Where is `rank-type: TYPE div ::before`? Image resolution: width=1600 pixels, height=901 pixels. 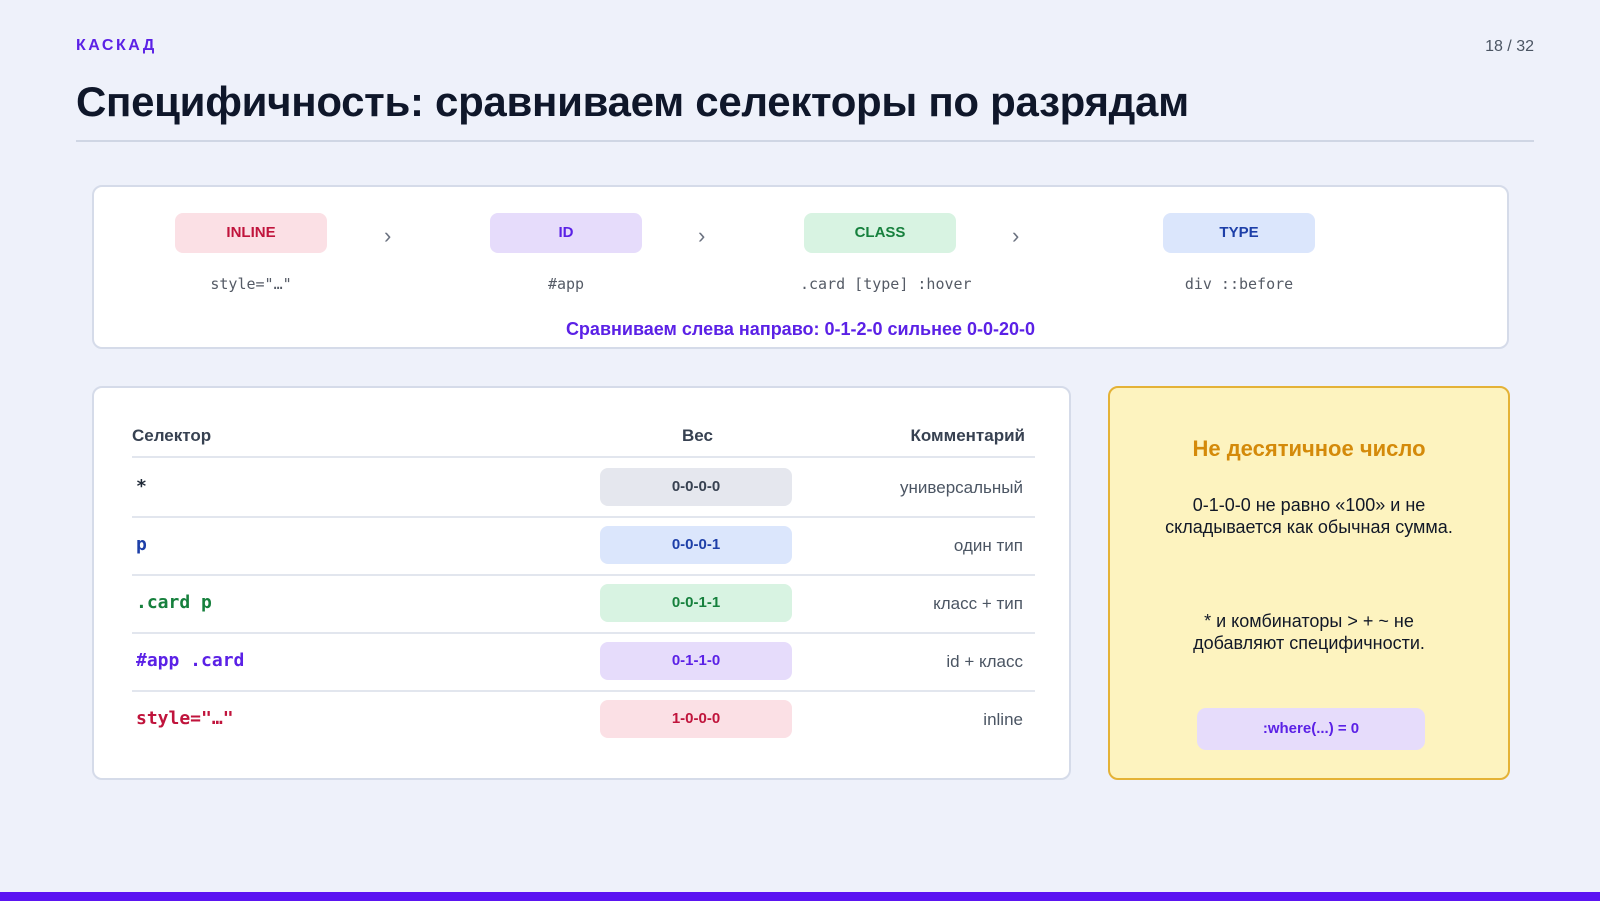
rank-type: TYPE div ::before is located at coordinates (1239, 253).